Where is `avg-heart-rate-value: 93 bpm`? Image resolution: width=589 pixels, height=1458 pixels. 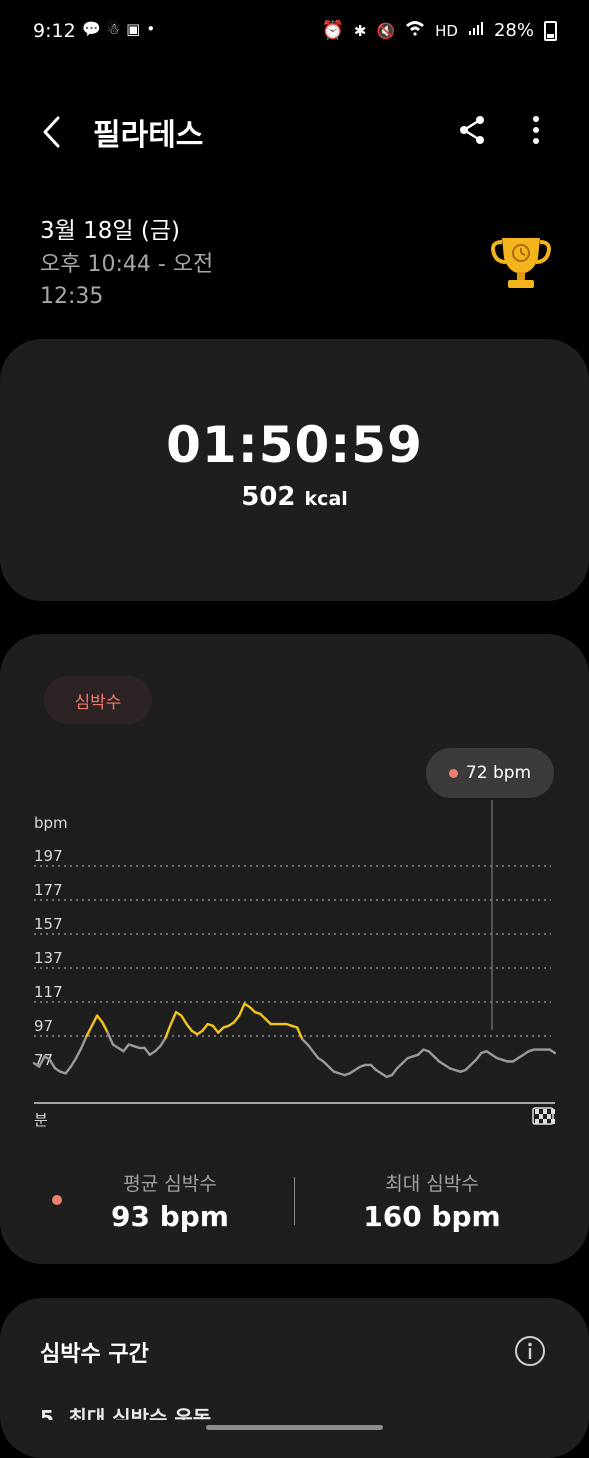 avg-heart-rate-value: 93 bpm is located at coordinates (170, 1216).